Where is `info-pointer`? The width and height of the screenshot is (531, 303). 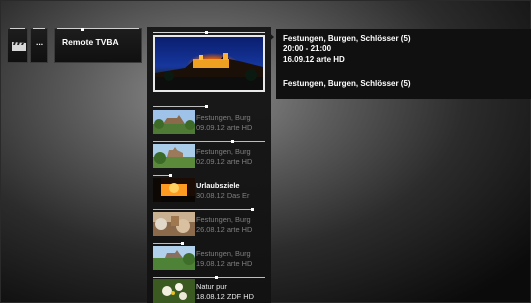 info-pointer is located at coordinates (270, 37).